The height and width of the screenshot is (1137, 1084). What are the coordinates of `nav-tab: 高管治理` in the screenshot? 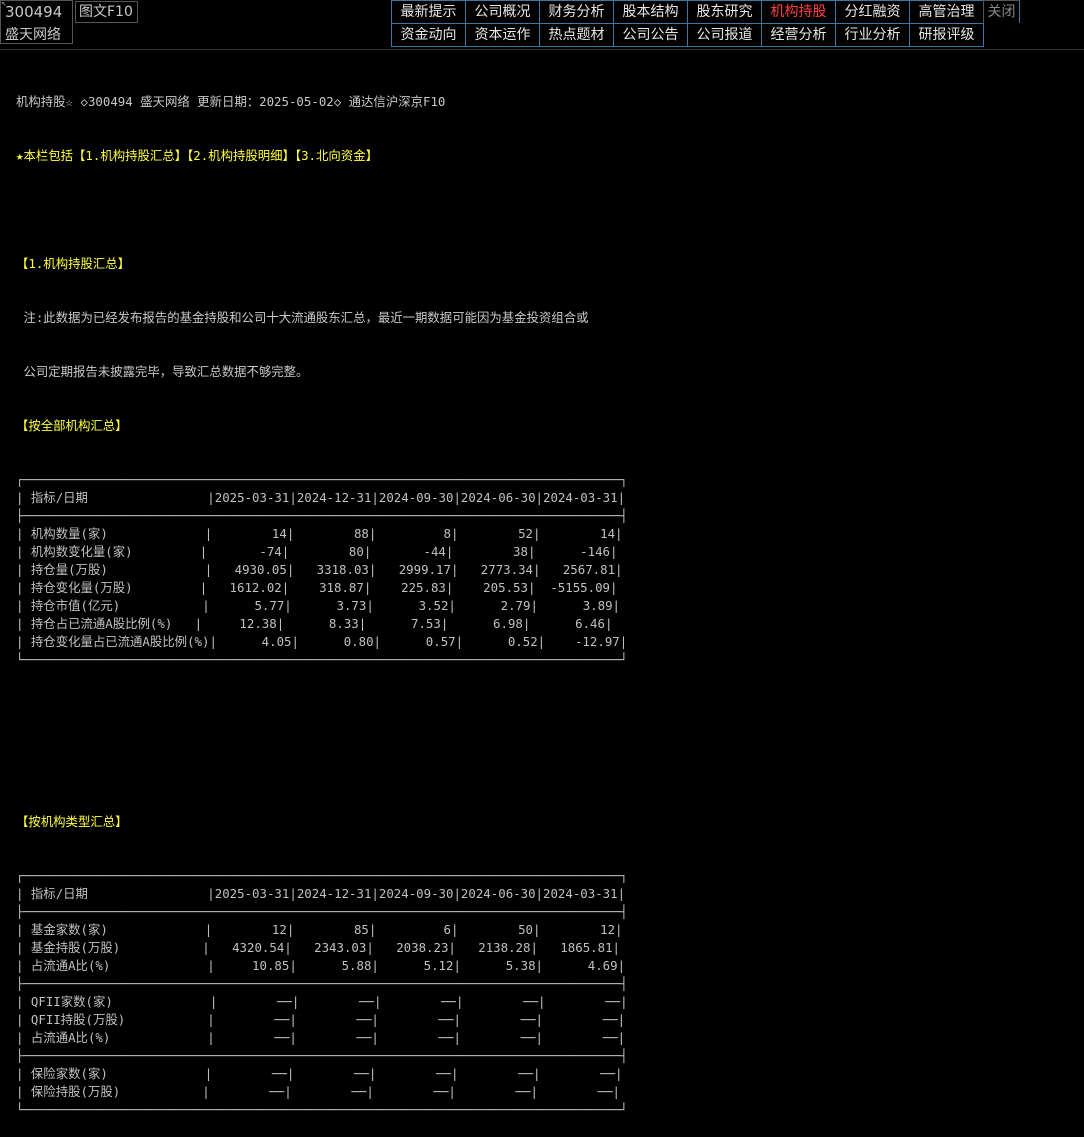 It's located at (946, 11).